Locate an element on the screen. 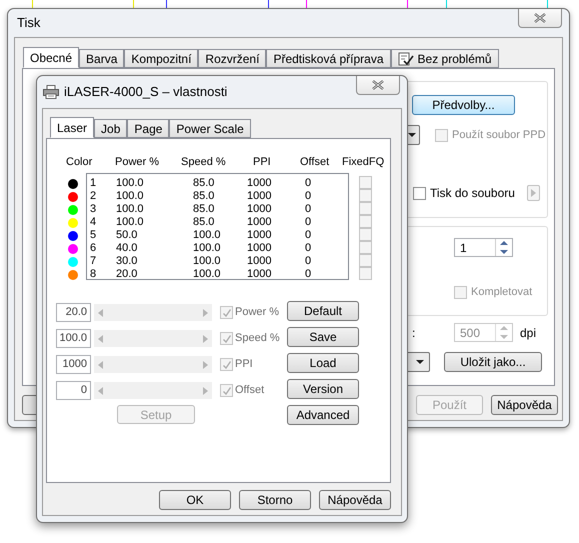 This screenshot has width=579, height=543. table-cell-text: 2 is located at coordinates (94, 196).